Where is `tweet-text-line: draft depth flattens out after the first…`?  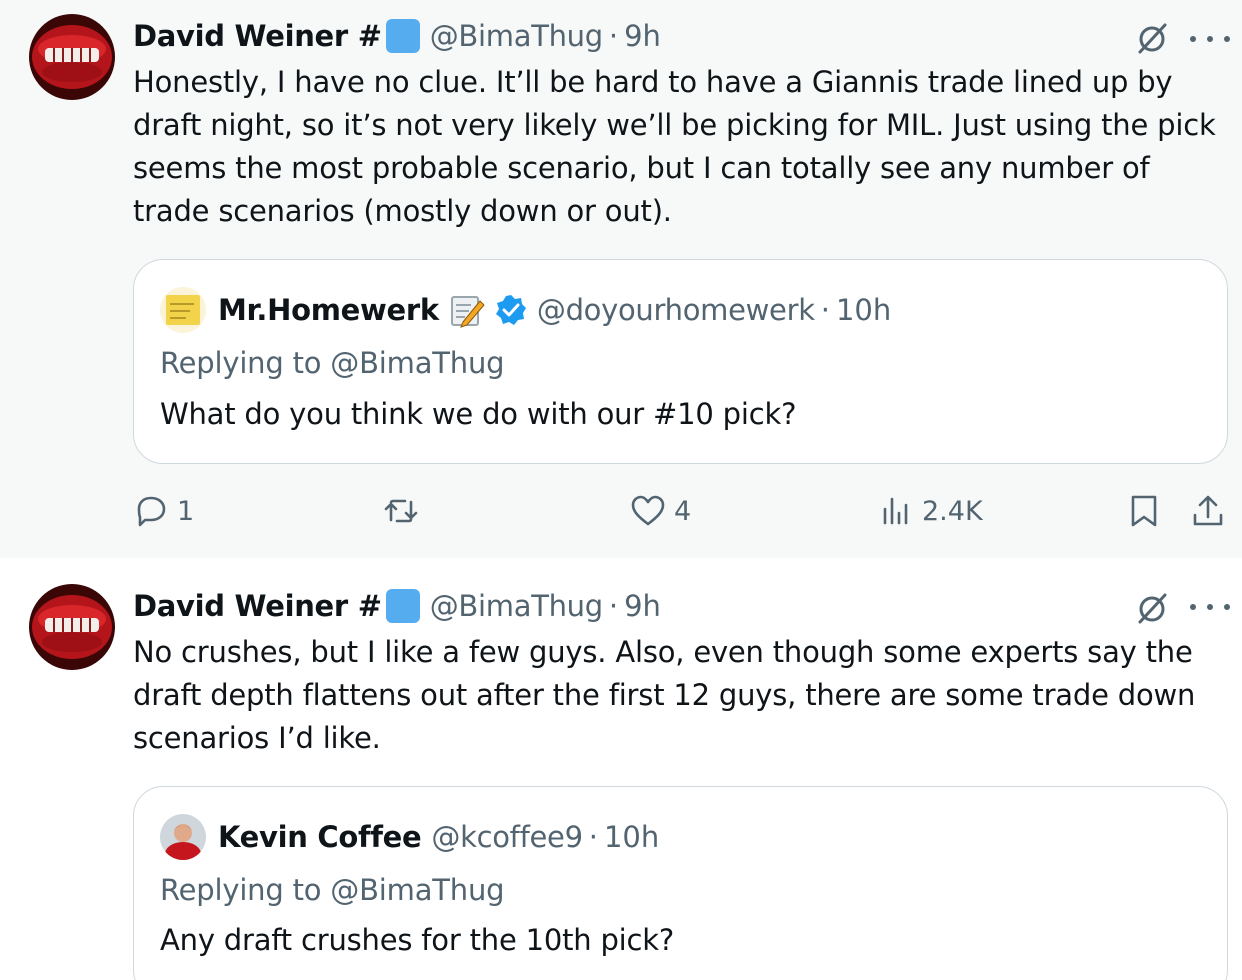
tweet-text-line: draft depth flattens out after the first… is located at coordinates (664, 695).